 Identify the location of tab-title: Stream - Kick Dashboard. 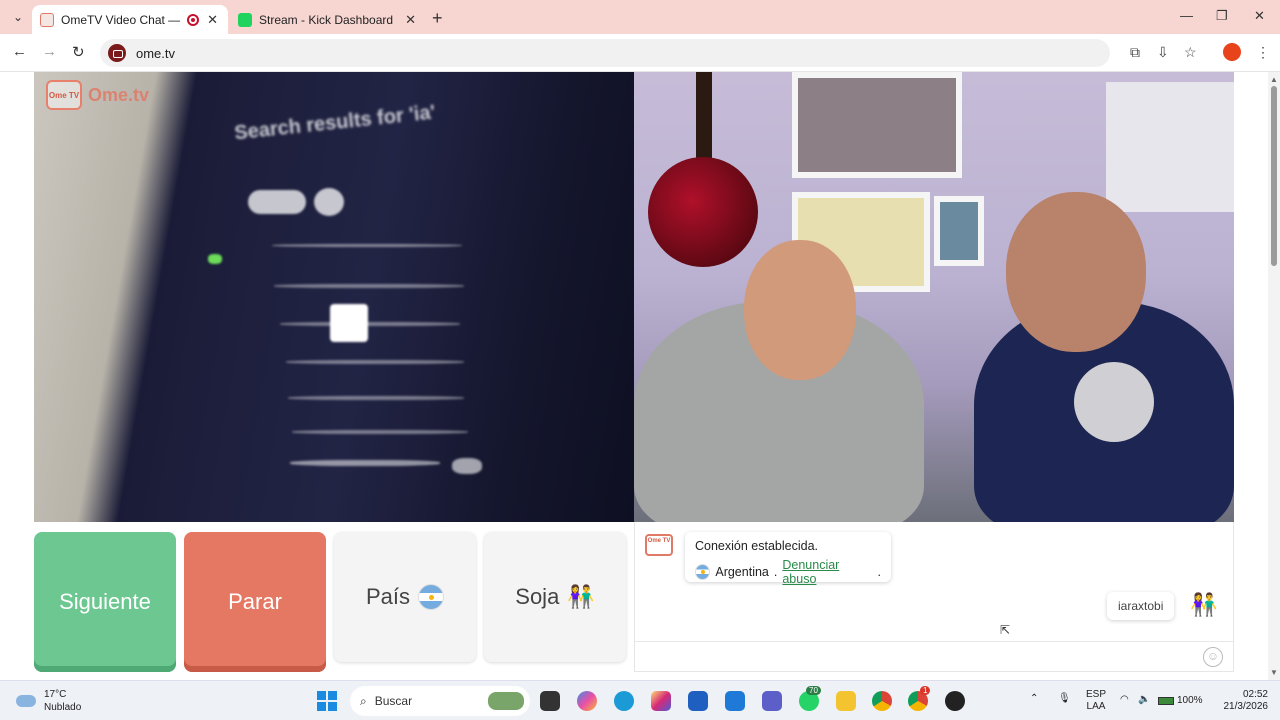
(326, 19).